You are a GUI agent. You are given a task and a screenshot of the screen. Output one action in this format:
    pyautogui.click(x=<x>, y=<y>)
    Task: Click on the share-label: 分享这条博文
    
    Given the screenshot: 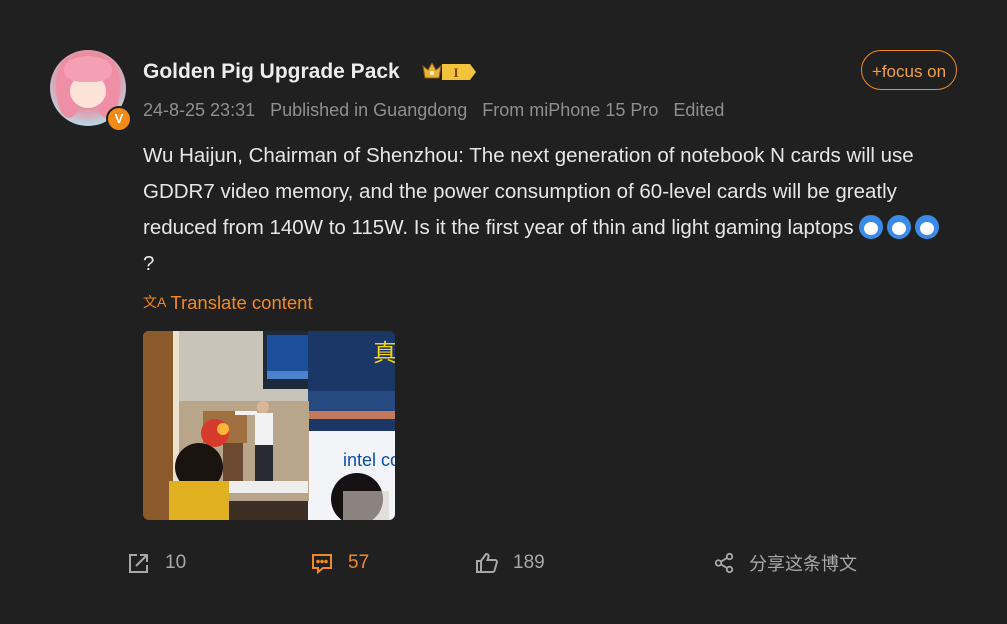 What is the action you would take?
    pyautogui.click(x=803, y=564)
    